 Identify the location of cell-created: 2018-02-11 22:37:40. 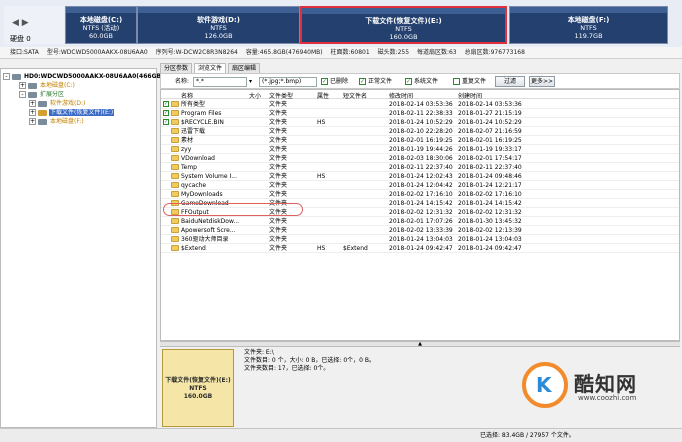
(490, 167).